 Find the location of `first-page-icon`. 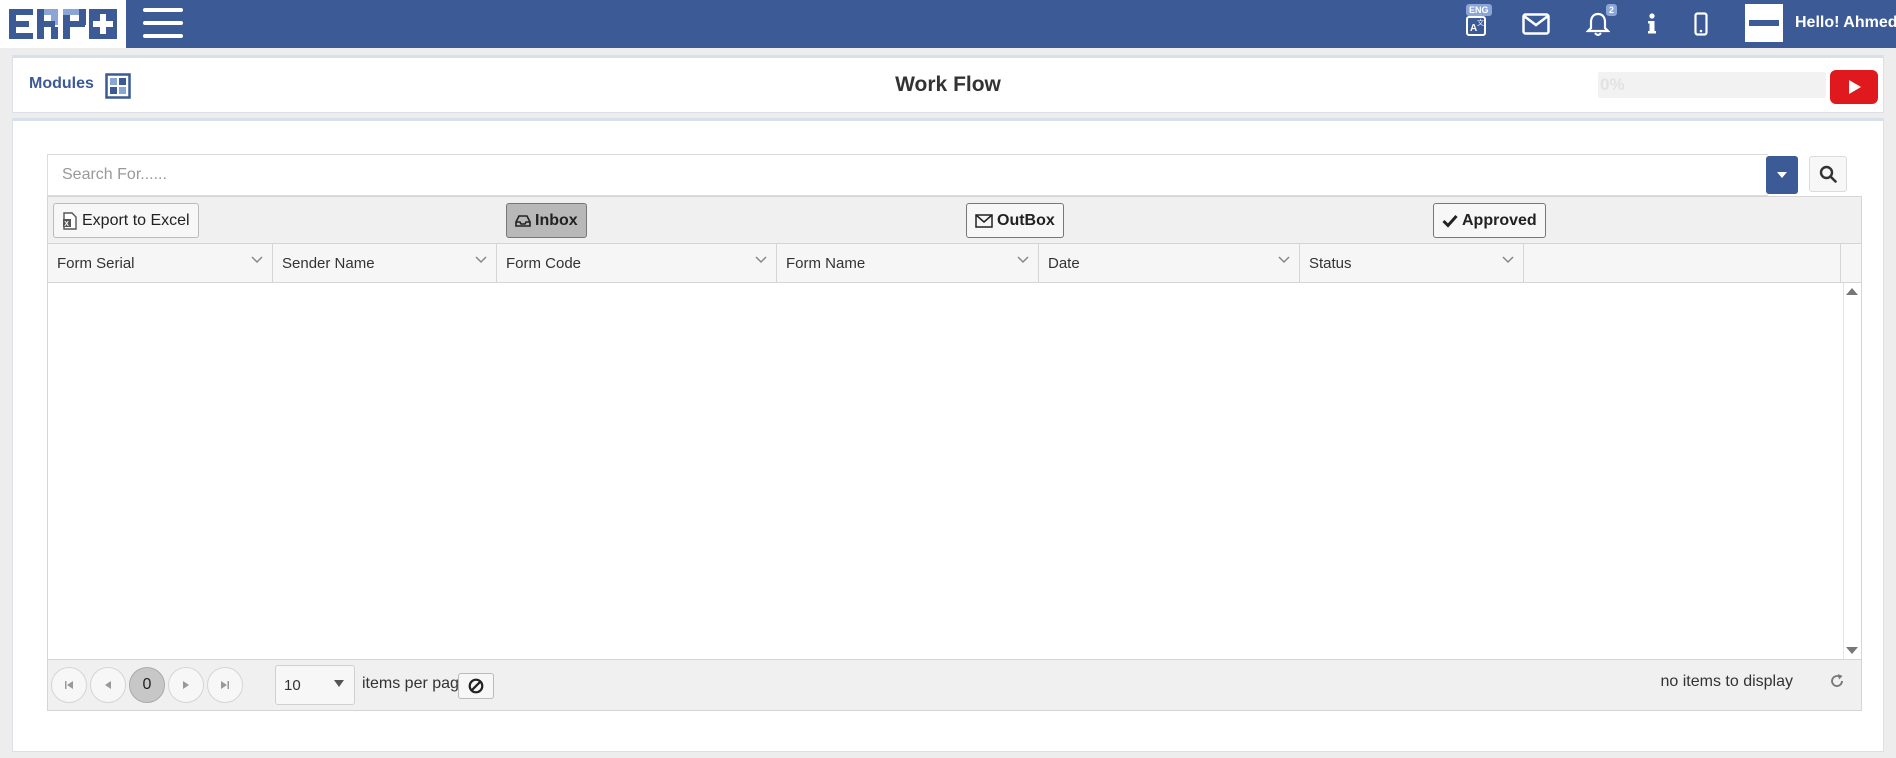

first-page-icon is located at coordinates (69, 685).